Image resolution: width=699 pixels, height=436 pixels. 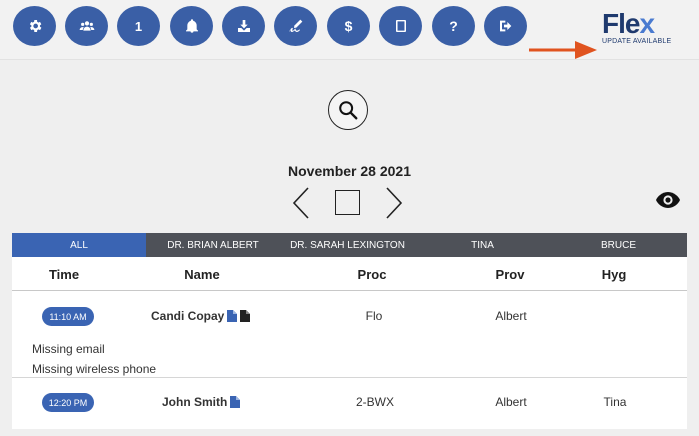 I want to click on procedure-cell: 2-BWX, so click(x=375, y=402).